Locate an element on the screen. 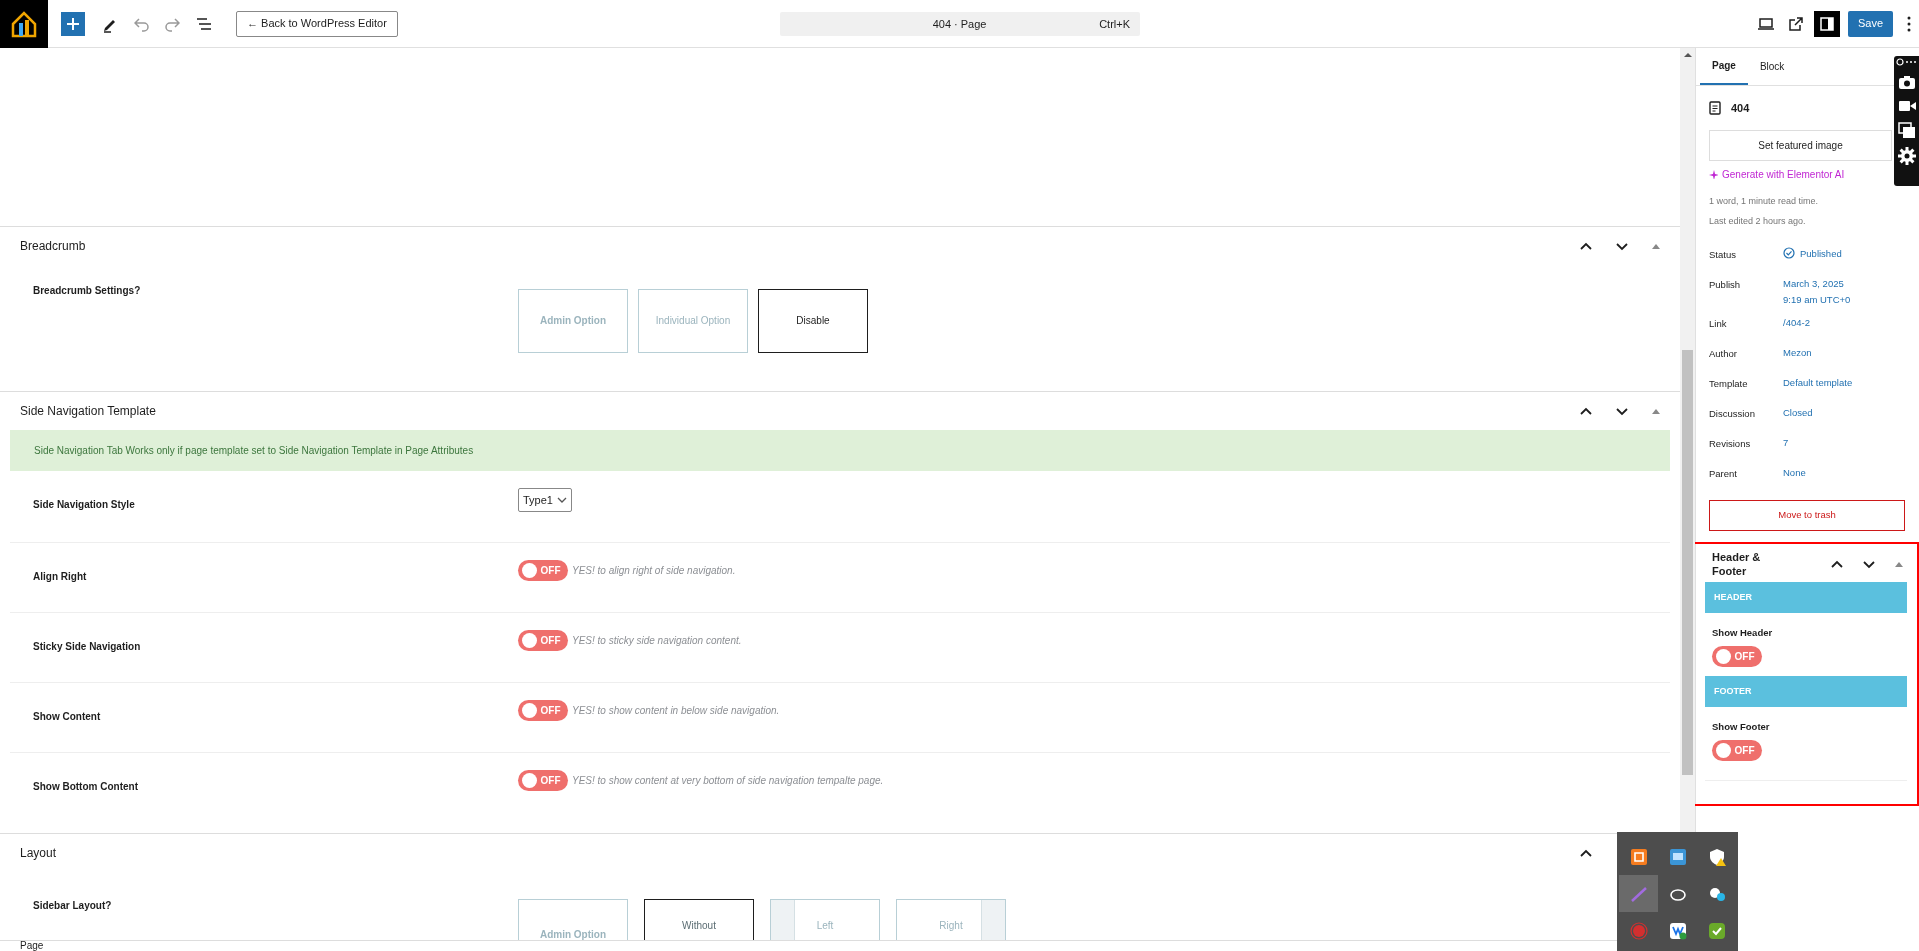 The image size is (1919, 951). desktop-icon is located at coordinates (1765, 23).